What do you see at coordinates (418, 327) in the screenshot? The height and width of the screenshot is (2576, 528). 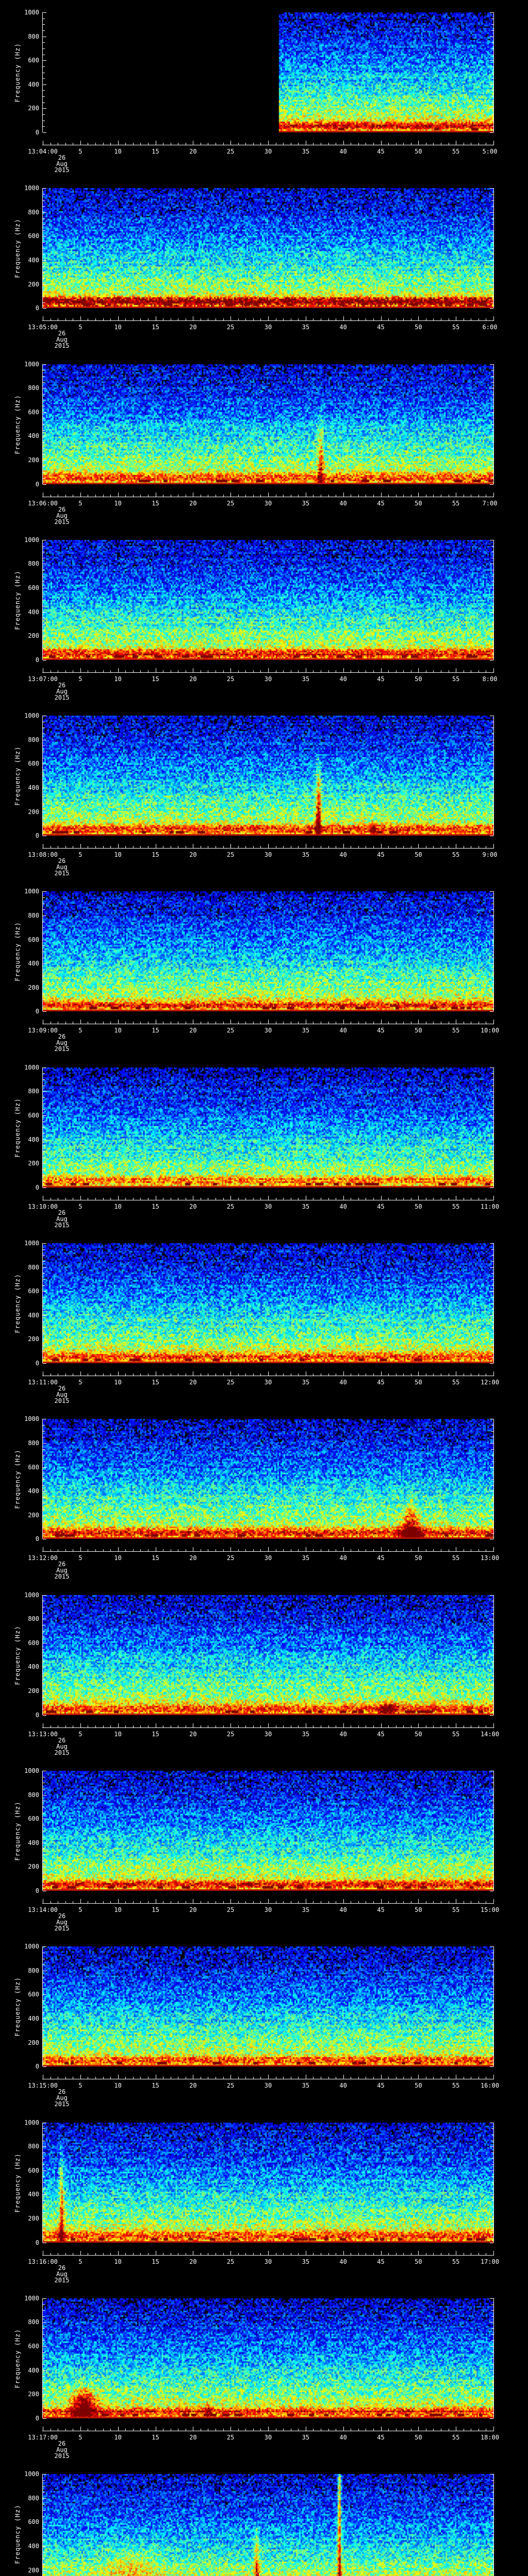 I see `x-tick-label: 50` at bounding box center [418, 327].